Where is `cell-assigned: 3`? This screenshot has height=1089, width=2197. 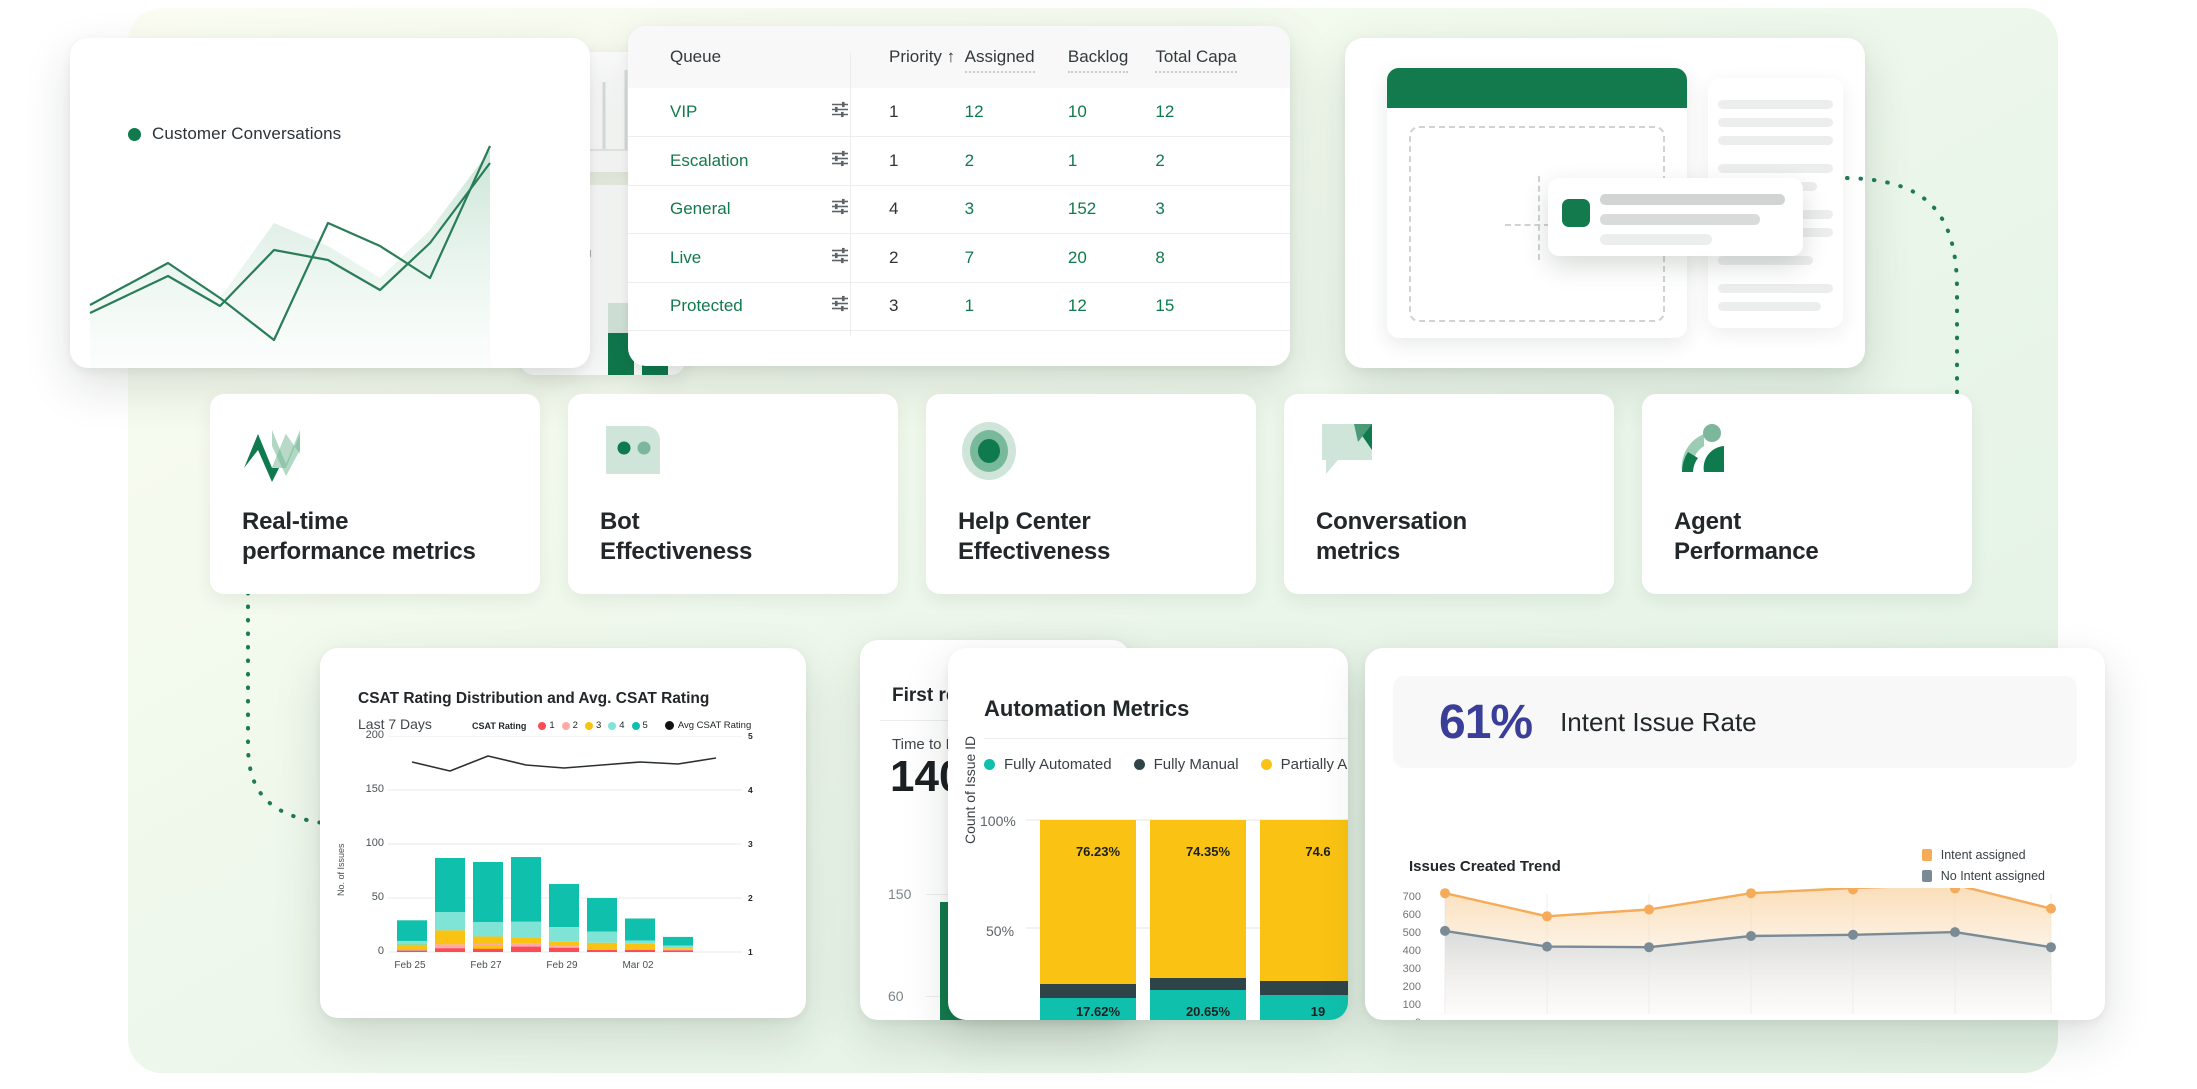 cell-assigned: 3 is located at coordinates (1016, 209).